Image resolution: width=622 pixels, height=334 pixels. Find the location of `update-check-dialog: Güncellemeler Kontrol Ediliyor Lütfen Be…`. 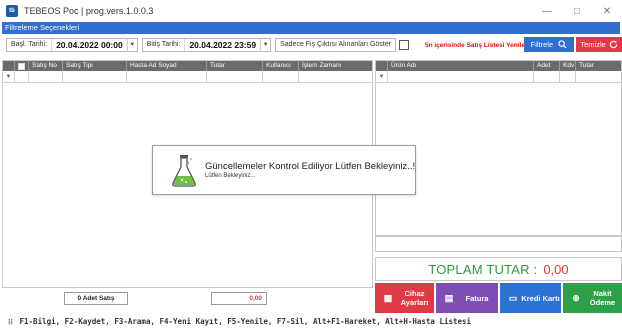

update-check-dialog: Güncellemeler Kontrol Ediliyor Lütfen Be… is located at coordinates (284, 170).